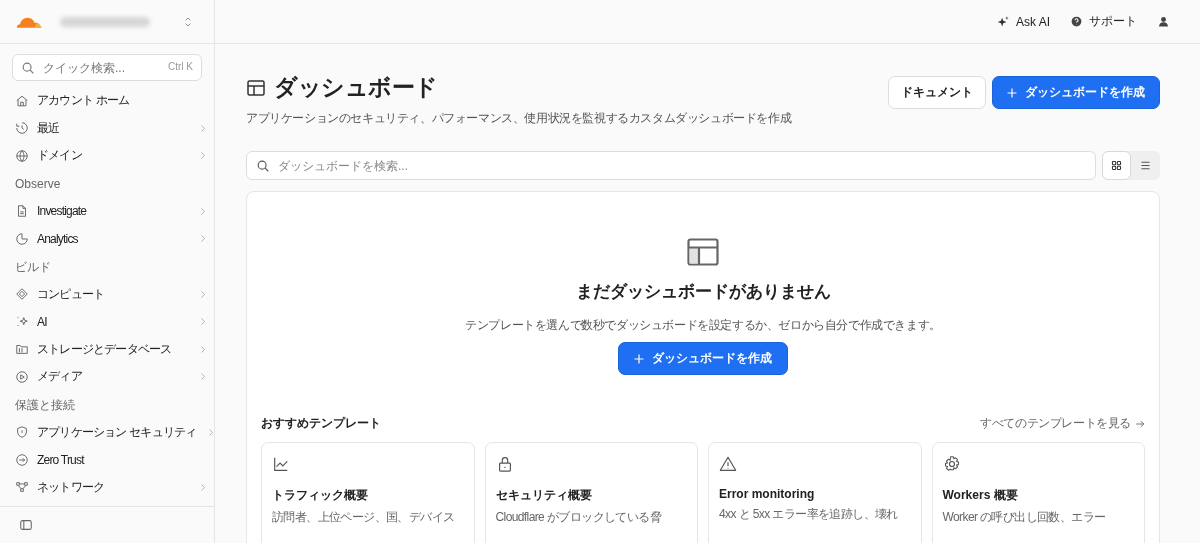 The height and width of the screenshot is (543, 1200). Describe the element at coordinates (45, 405) in the screenshot. I see `section-heading: 保護と接続` at that location.